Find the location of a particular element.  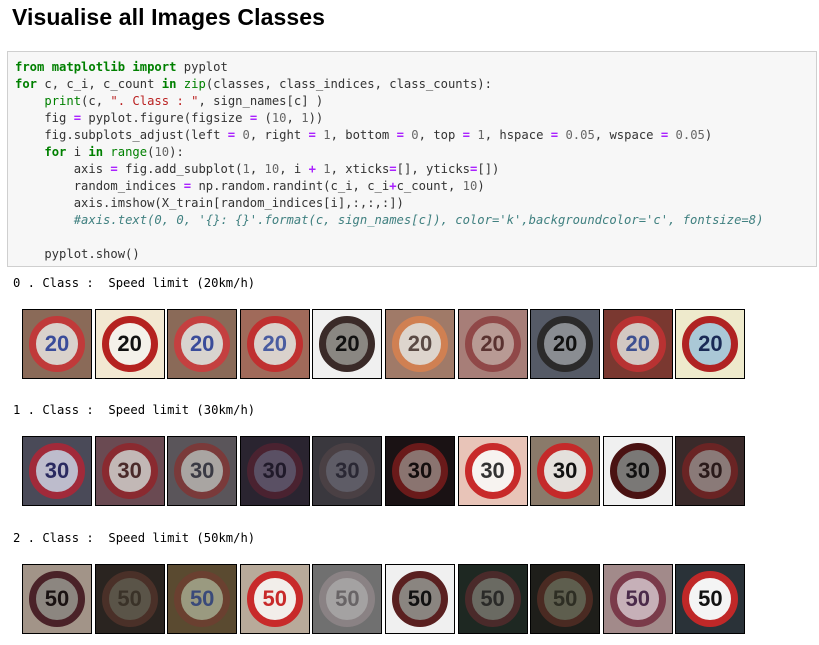

thumbnail-row: 20 20 20 20 20 20 20 20 20 20 is located at coordinates (385, 344).